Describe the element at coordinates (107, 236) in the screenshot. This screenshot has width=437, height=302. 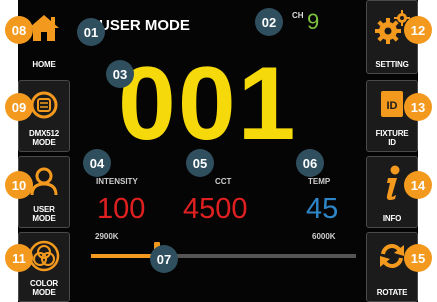
I see `slider-min-label: 2900K` at that location.